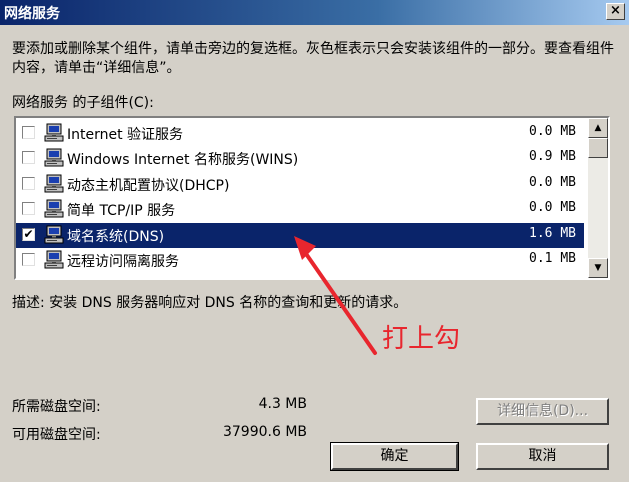 This screenshot has height=482, width=629. I want to click on component-name: 简单 TCP/IP 服务, so click(121, 211).